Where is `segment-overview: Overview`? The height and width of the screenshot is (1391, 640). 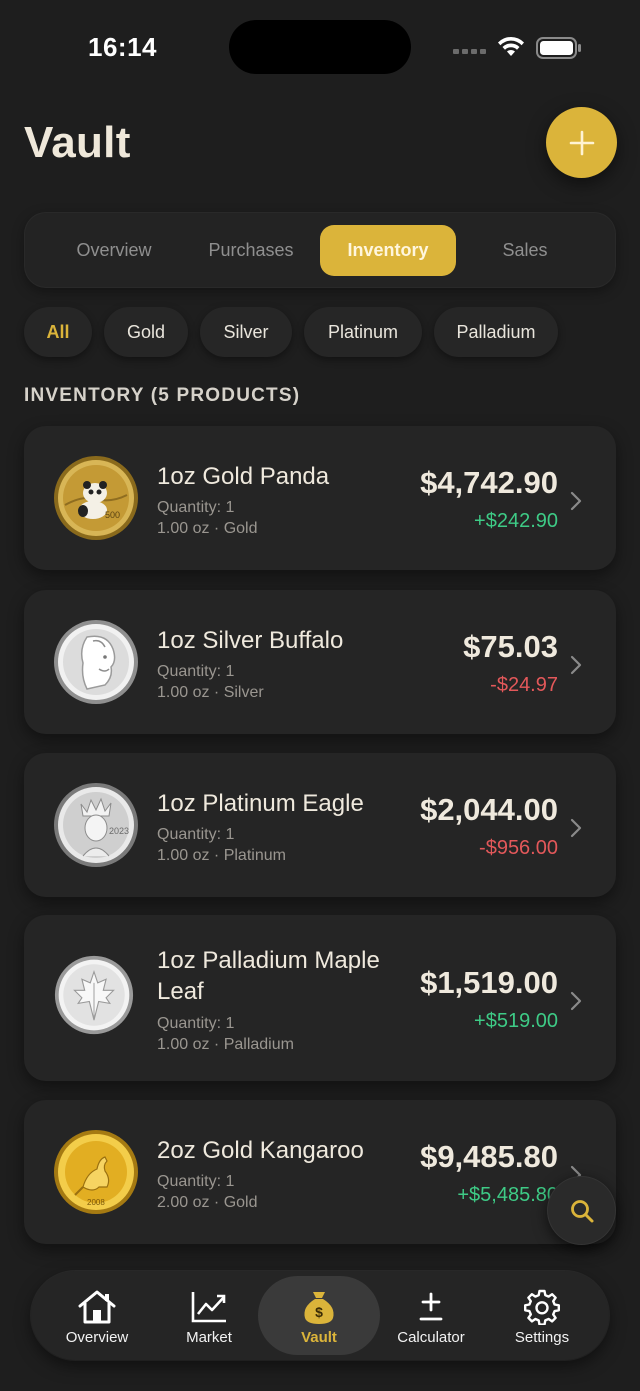 segment-overview: Overview is located at coordinates (114, 250).